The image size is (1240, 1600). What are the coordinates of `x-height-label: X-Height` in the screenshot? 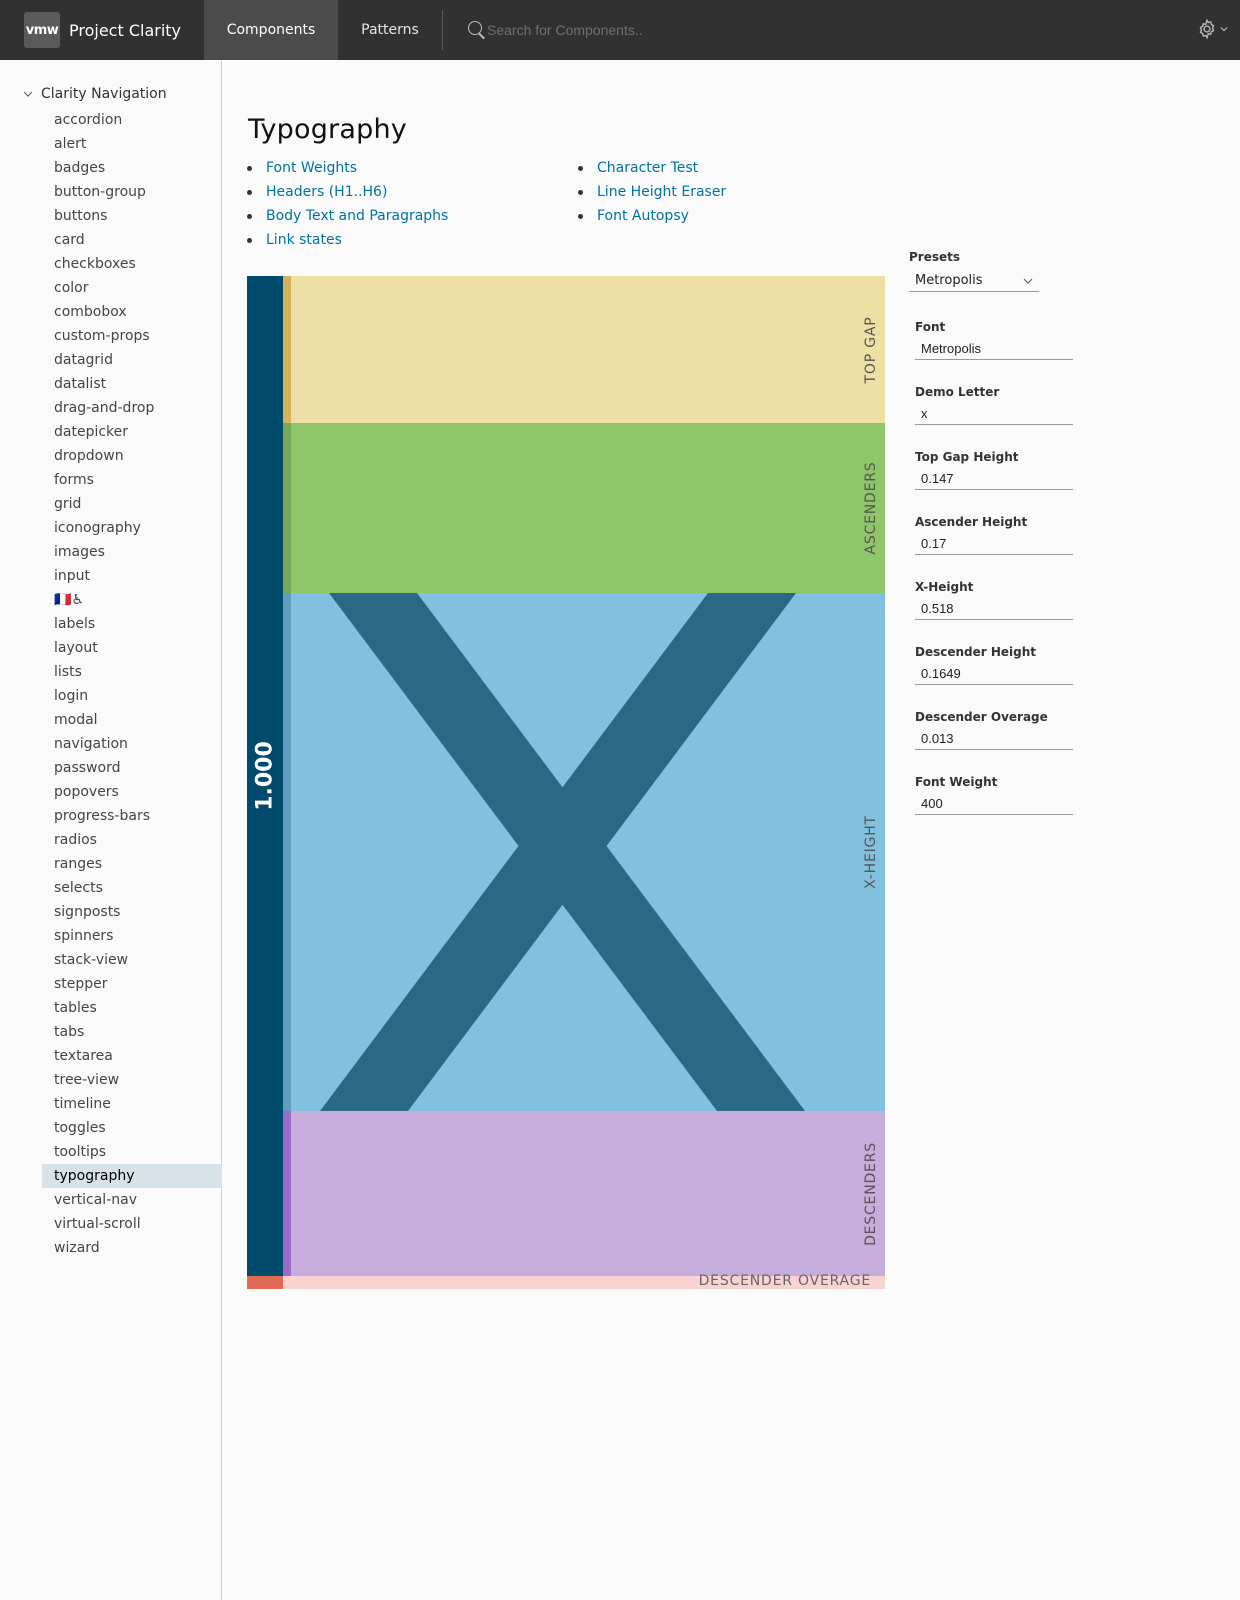 It's located at (944, 587).